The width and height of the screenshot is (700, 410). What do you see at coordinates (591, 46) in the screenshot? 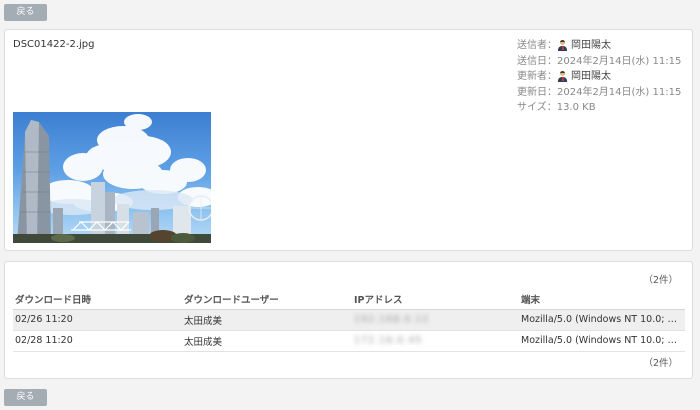
I see `sender-name: 岡田陽太` at bounding box center [591, 46].